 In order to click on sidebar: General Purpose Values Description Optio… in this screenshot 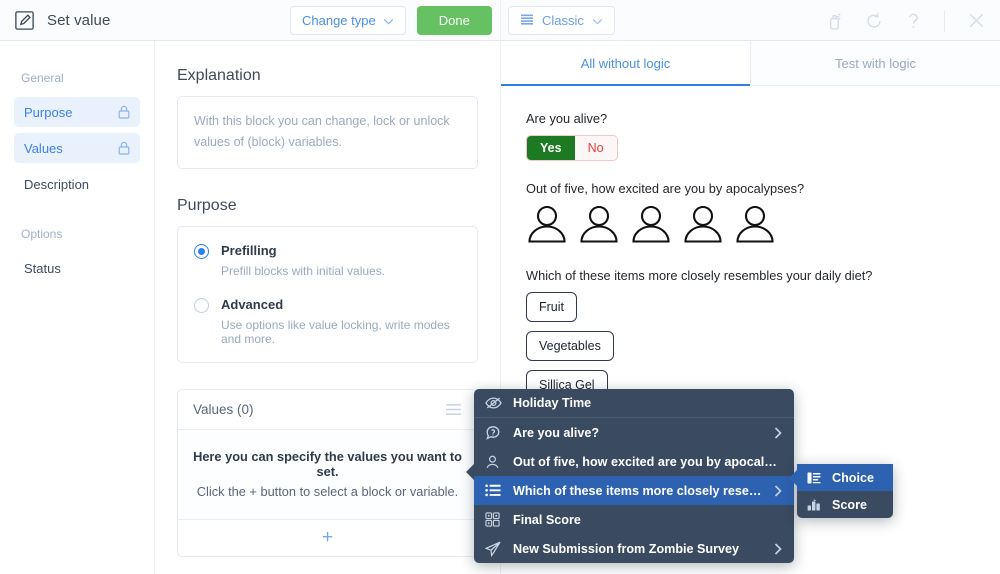, I will do `click(77, 307)`.